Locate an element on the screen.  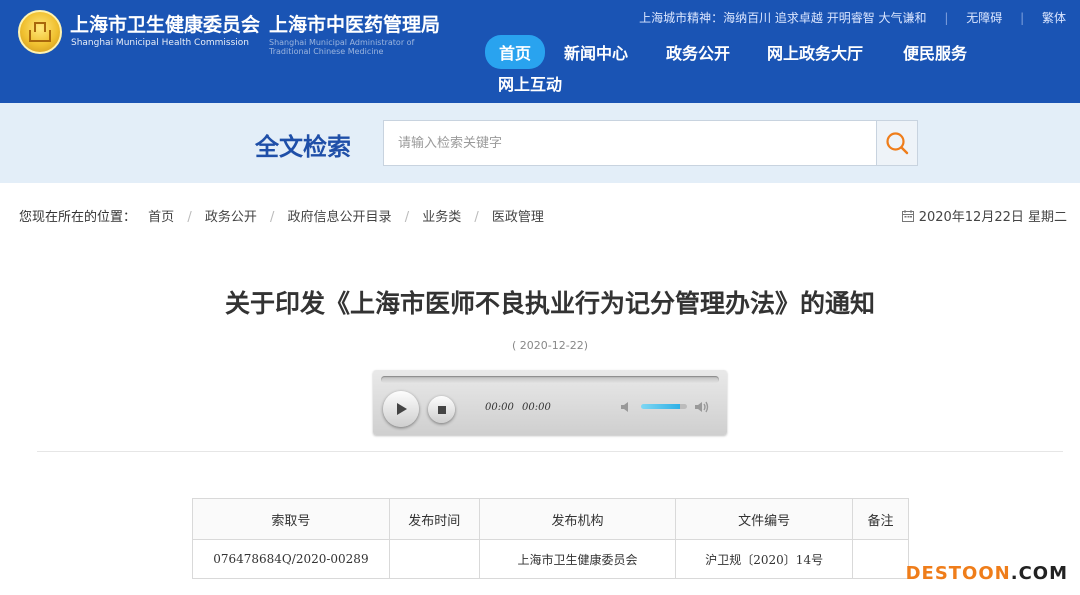
nav-public-services: 便民服务 is located at coordinates (935, 52).